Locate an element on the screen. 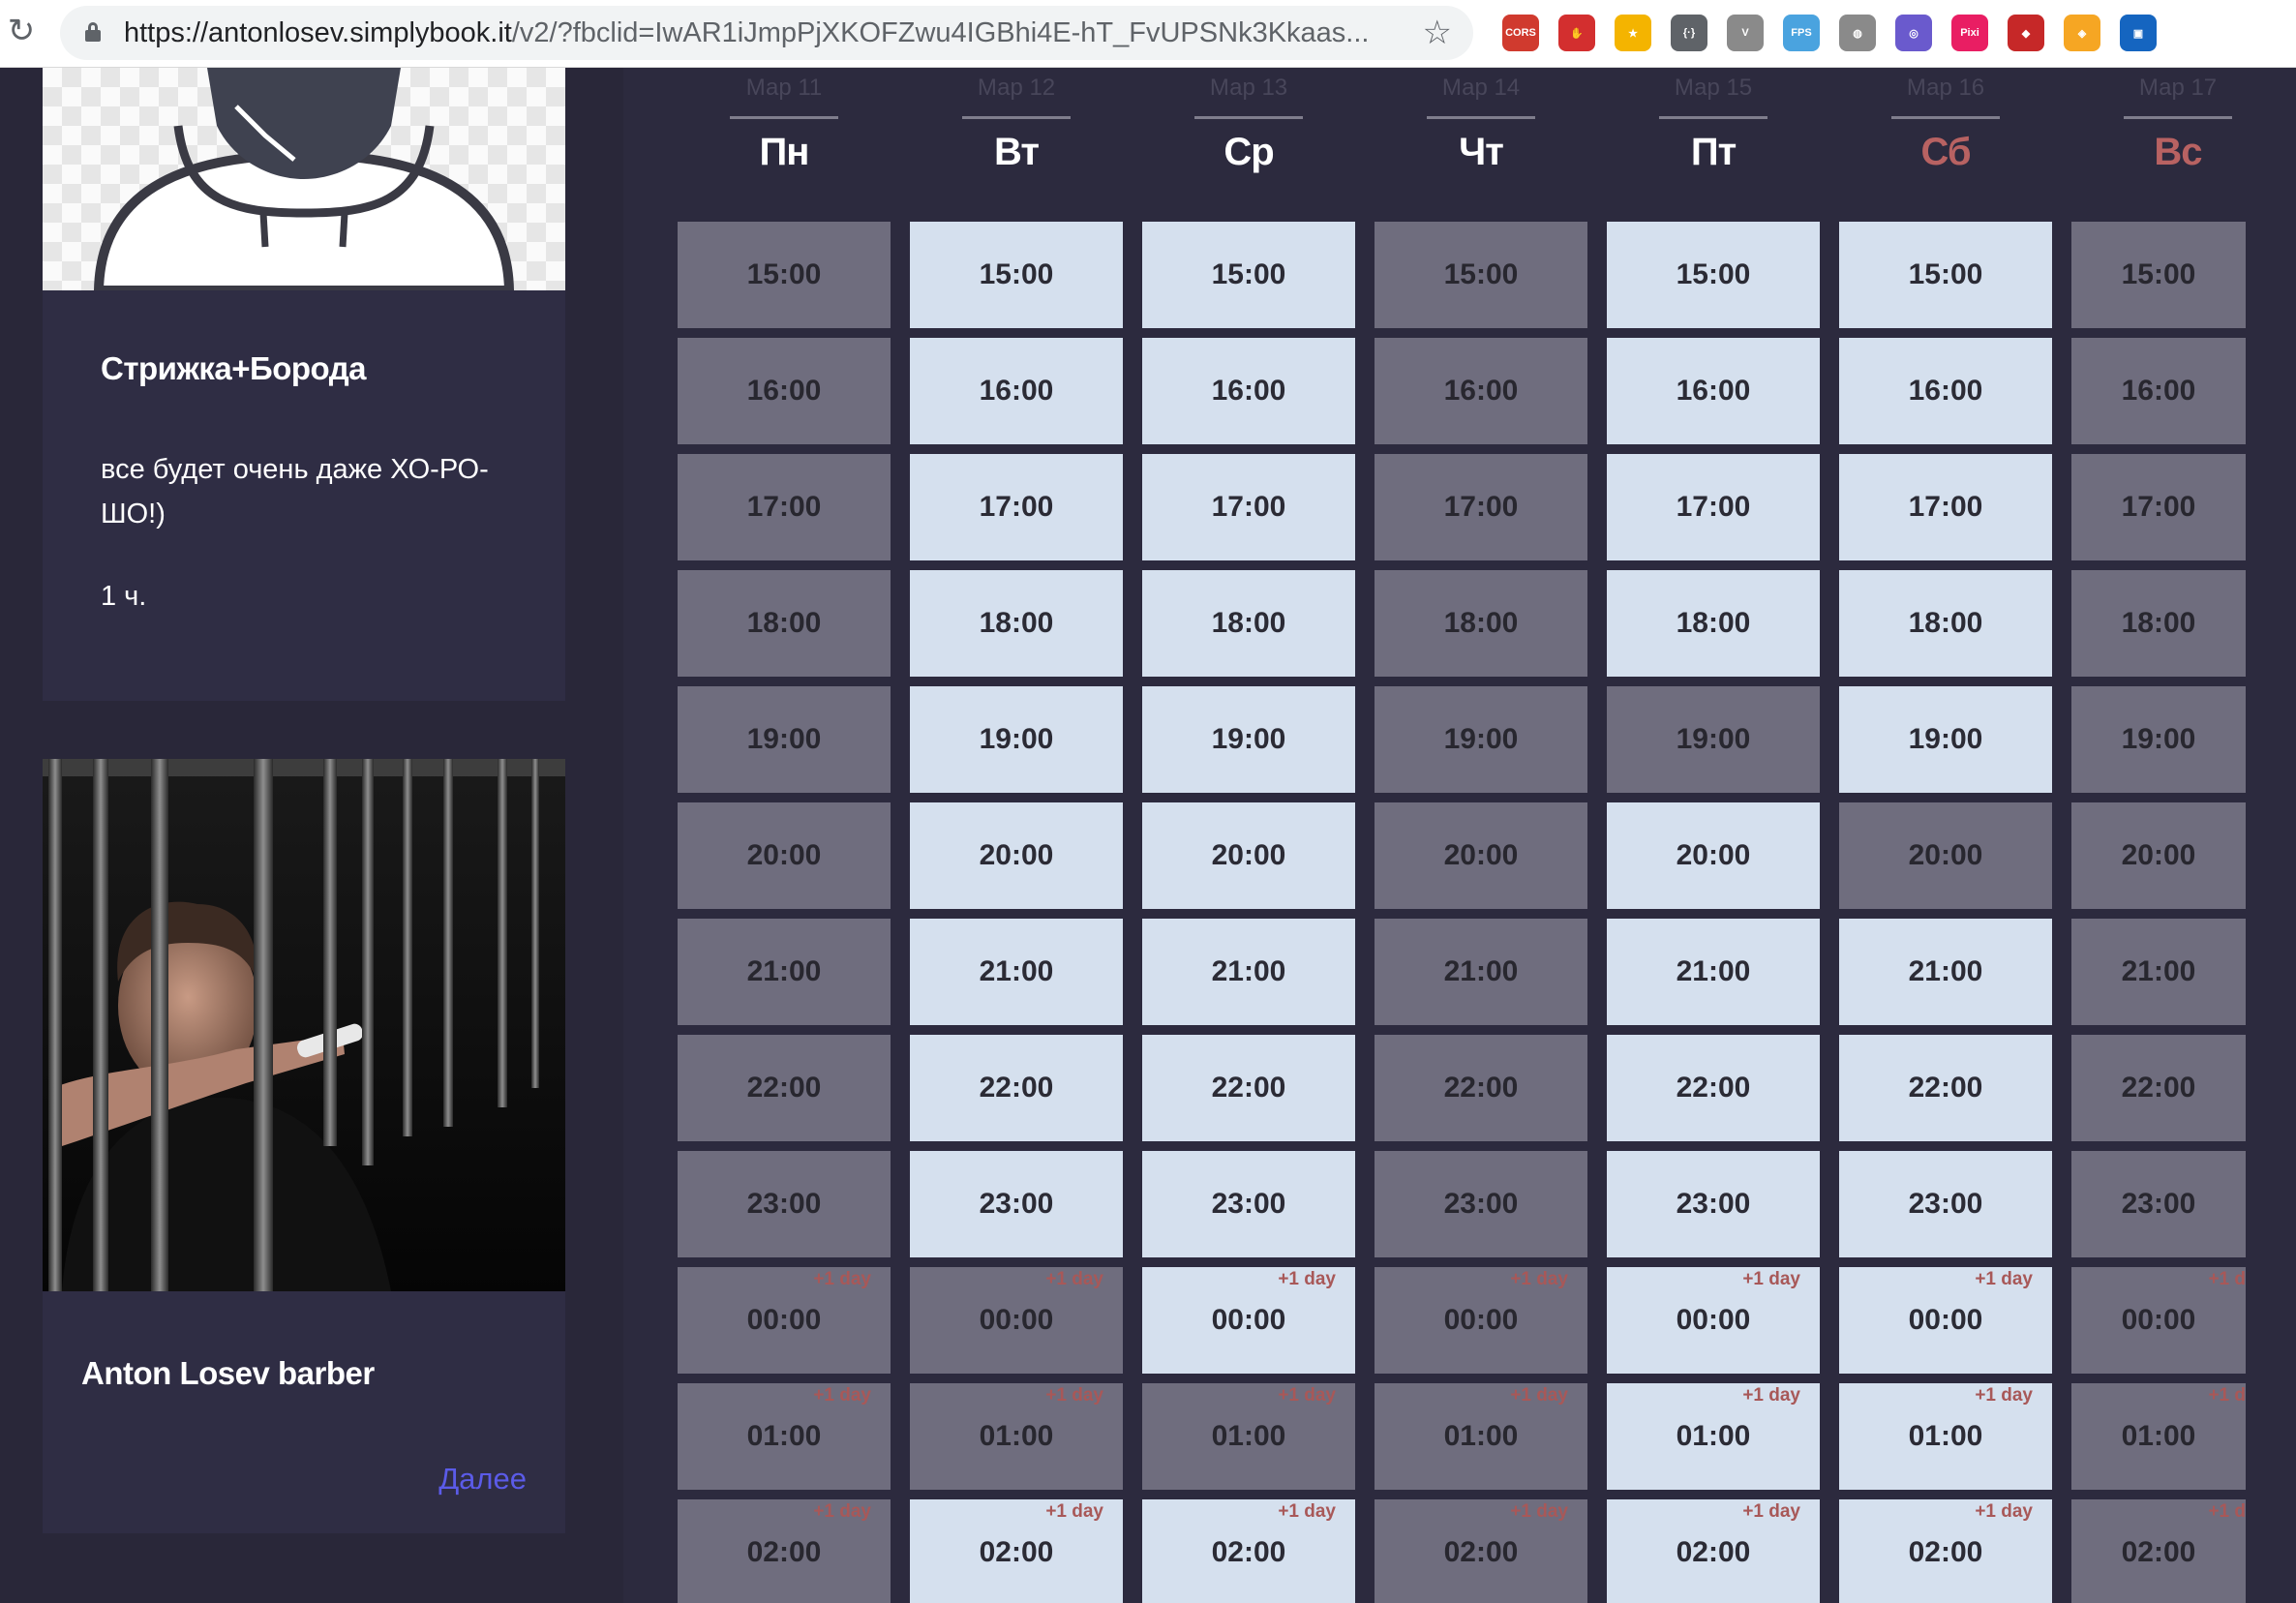 Image resolution: width=2296 pixels, height=1603 pixels. day-date: Мар 15 is located at coordinates (1713, 88).